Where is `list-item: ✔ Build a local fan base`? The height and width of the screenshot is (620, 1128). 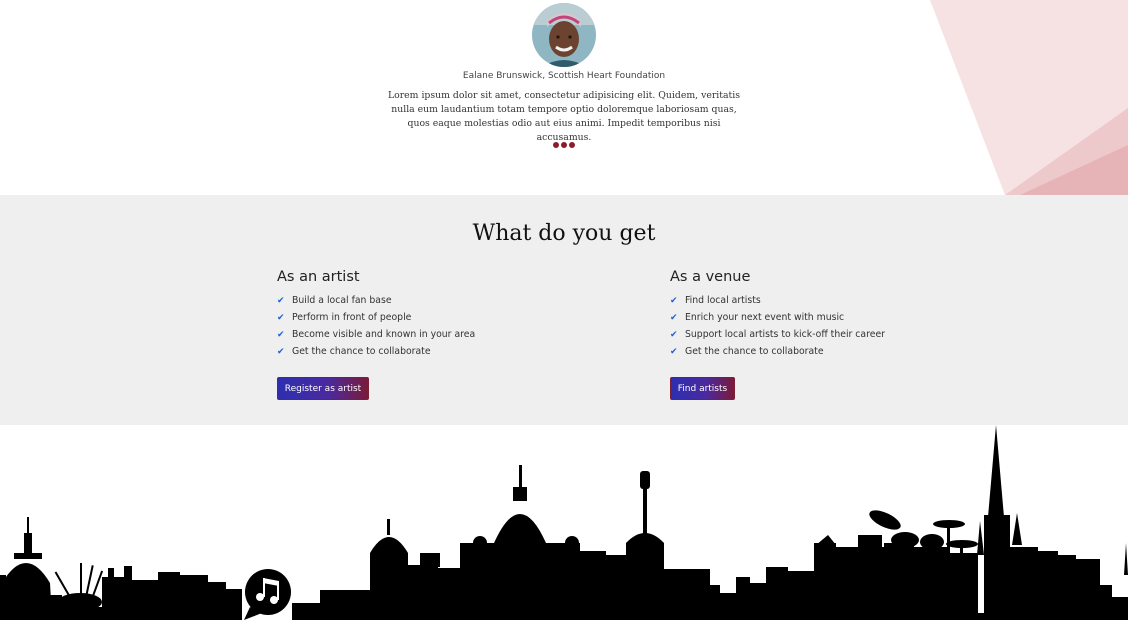
list-item: ✔ Build a local fan base is located at coordinates (427, 300).